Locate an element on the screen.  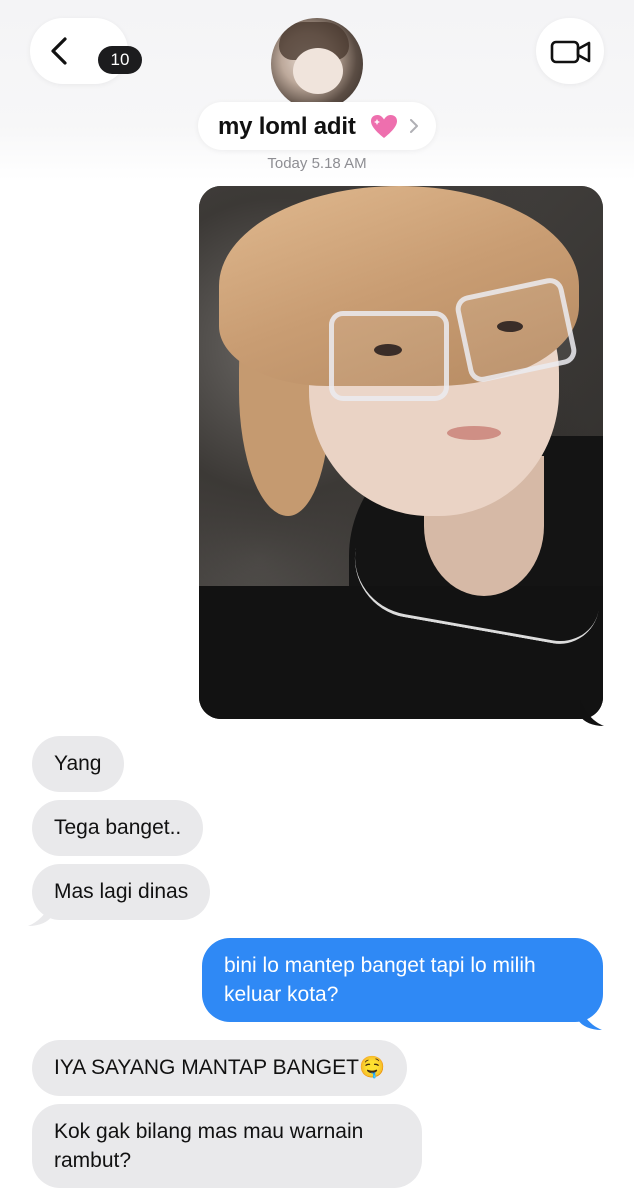
message-text-line: Kok gak bilang mas mau warnain is located at coordinates (209, 1131).